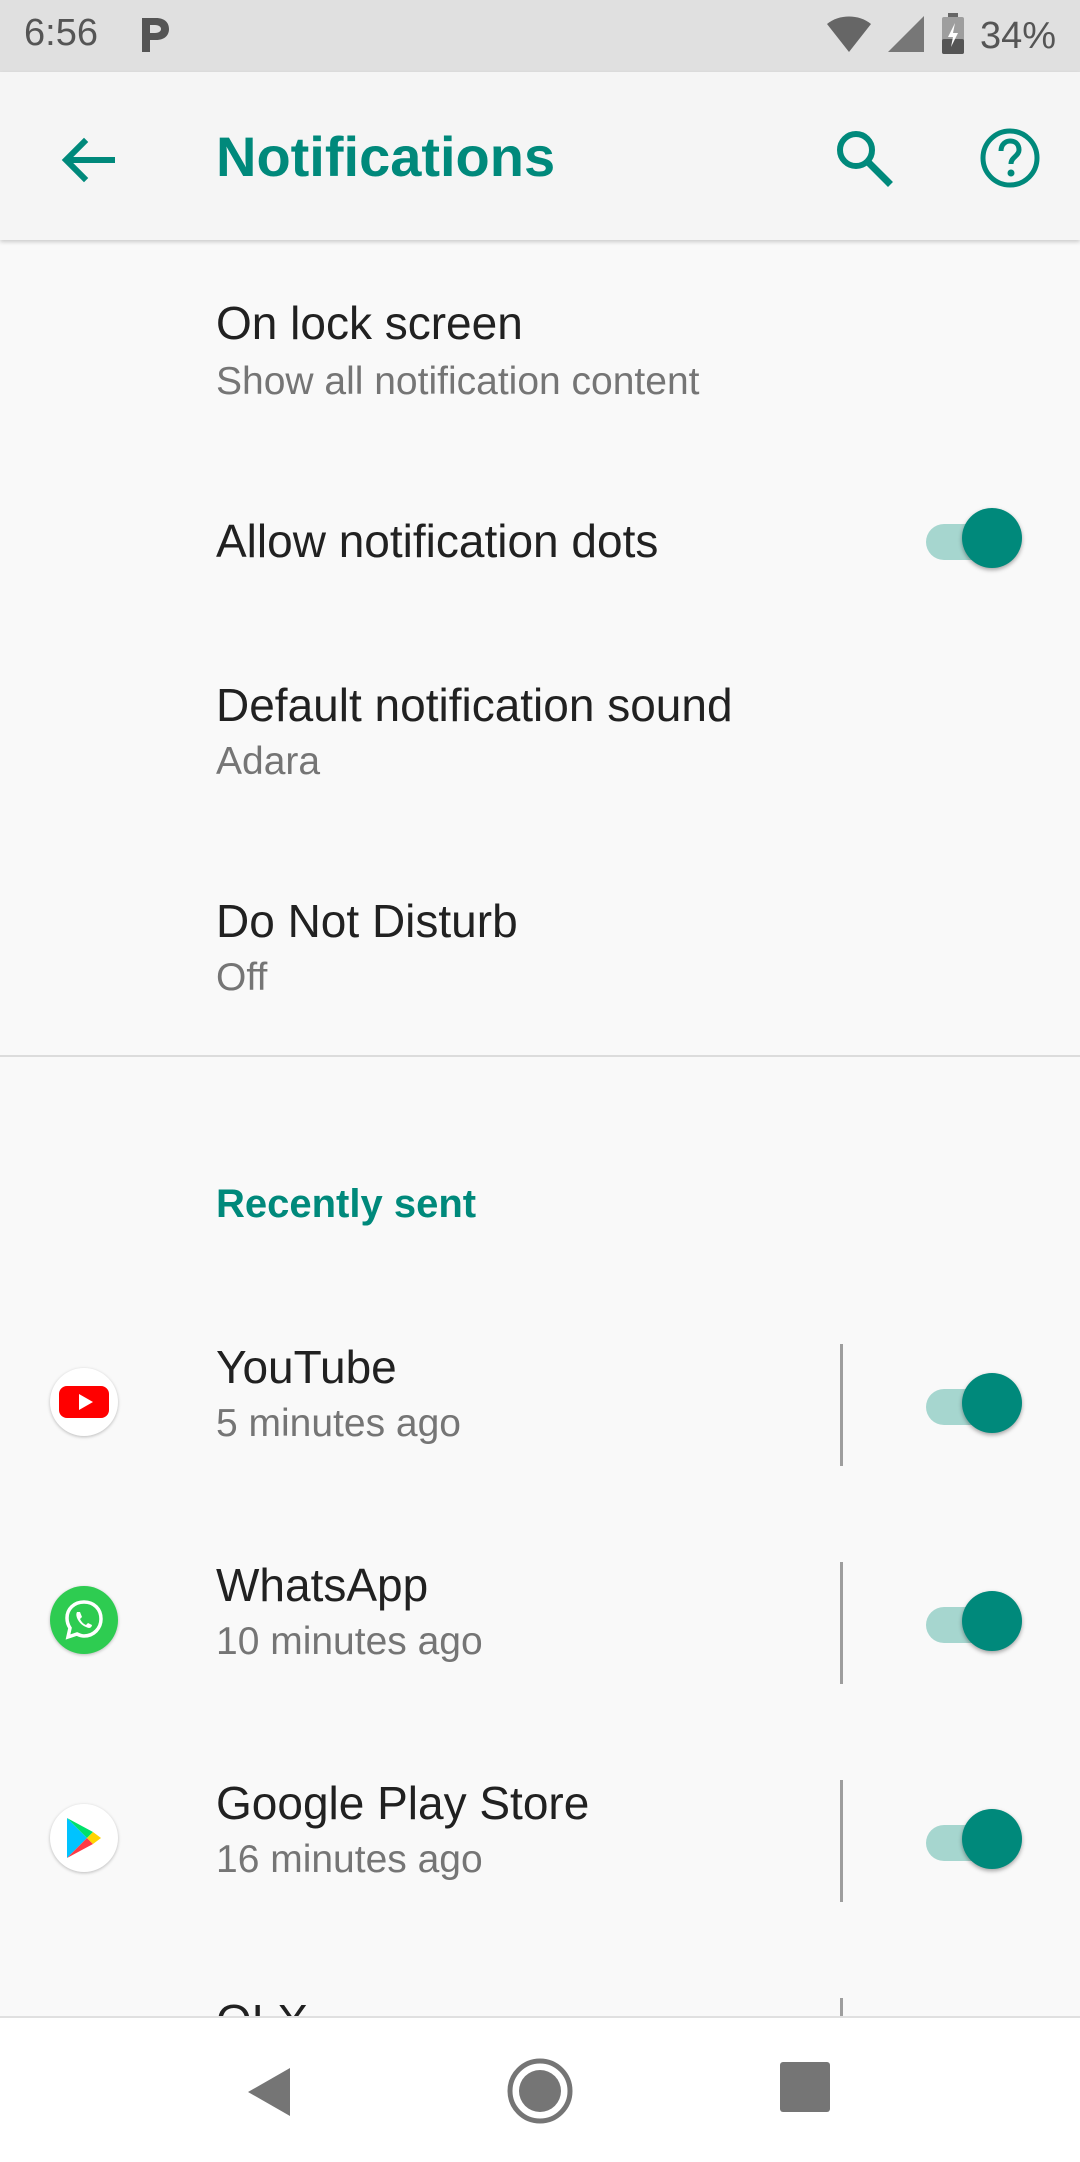  I want to click on app-time: 5 minutes ago, so click(338, 1423).